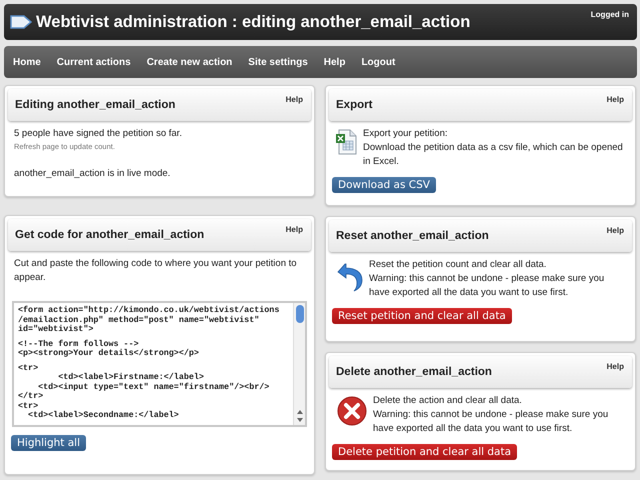 The image size is (640, 480). Describe the element at coordinates (93, 174) in the screenshot. I see `body-text: another_email_action is in live mode.` at that location.